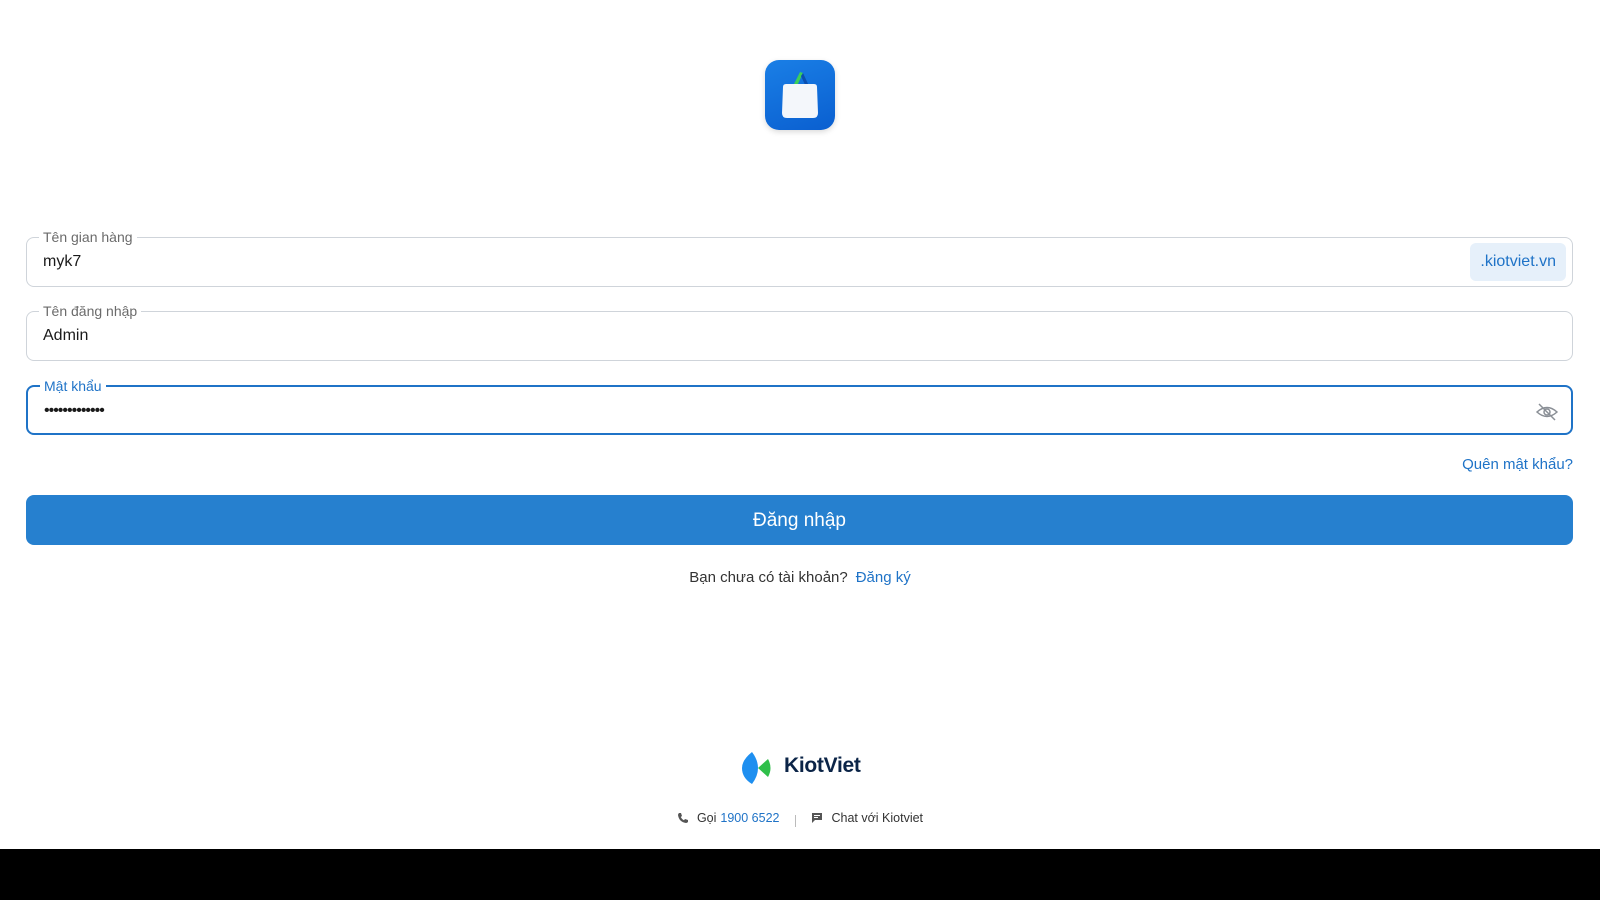 The width and height of the screenshot is (1600, 900). What do you see at coordinates (799, 406) in the screenshot?
I see `password-field: Mật khẩu •••••••••••••` at bounding box center [799, 406].